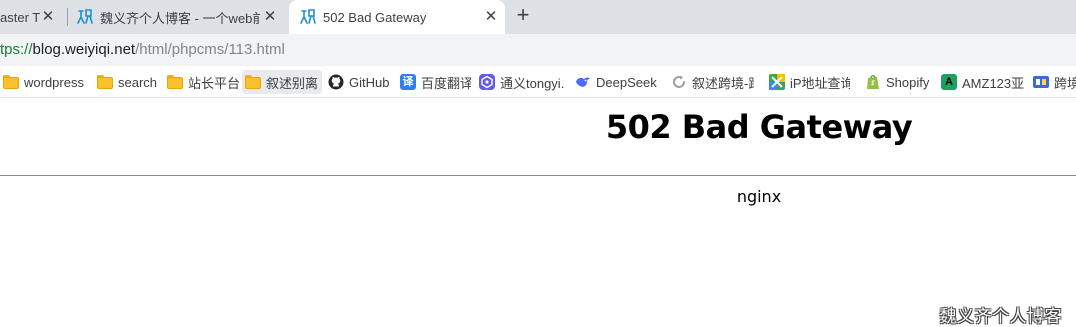 This screenshot has height=327, width=1076. What do you see at coordinates (777, 82) in the screenshot?
I see `ip-lookup-icon` at bounding box center [777, 82].